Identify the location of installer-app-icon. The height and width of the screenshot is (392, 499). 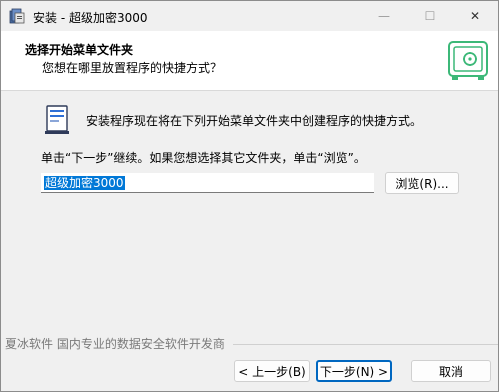
(17, 16).